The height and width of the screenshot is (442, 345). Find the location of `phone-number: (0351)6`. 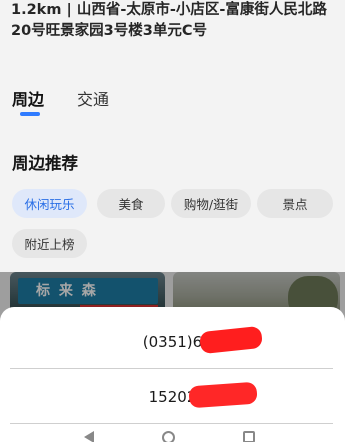

phone-number: (0351)6 is located at coordinates (203, 340).